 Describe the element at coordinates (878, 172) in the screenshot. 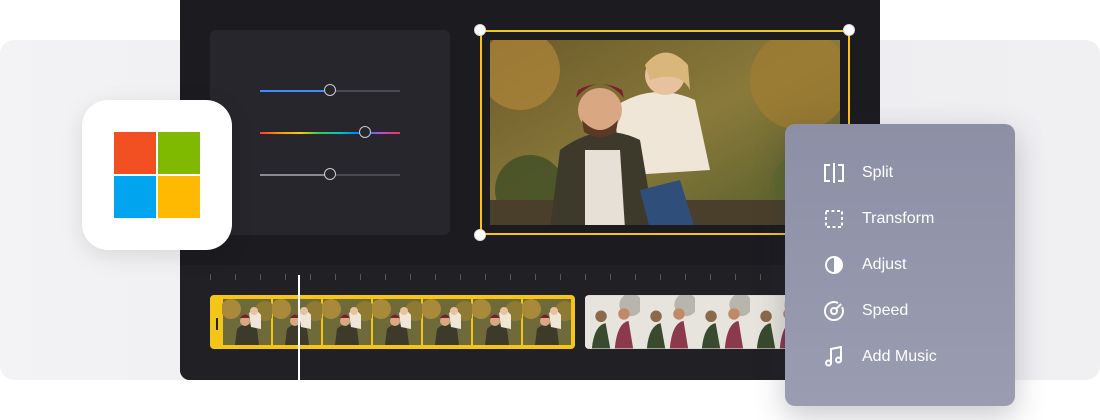

I see `menu-item-label: Split` at that location.